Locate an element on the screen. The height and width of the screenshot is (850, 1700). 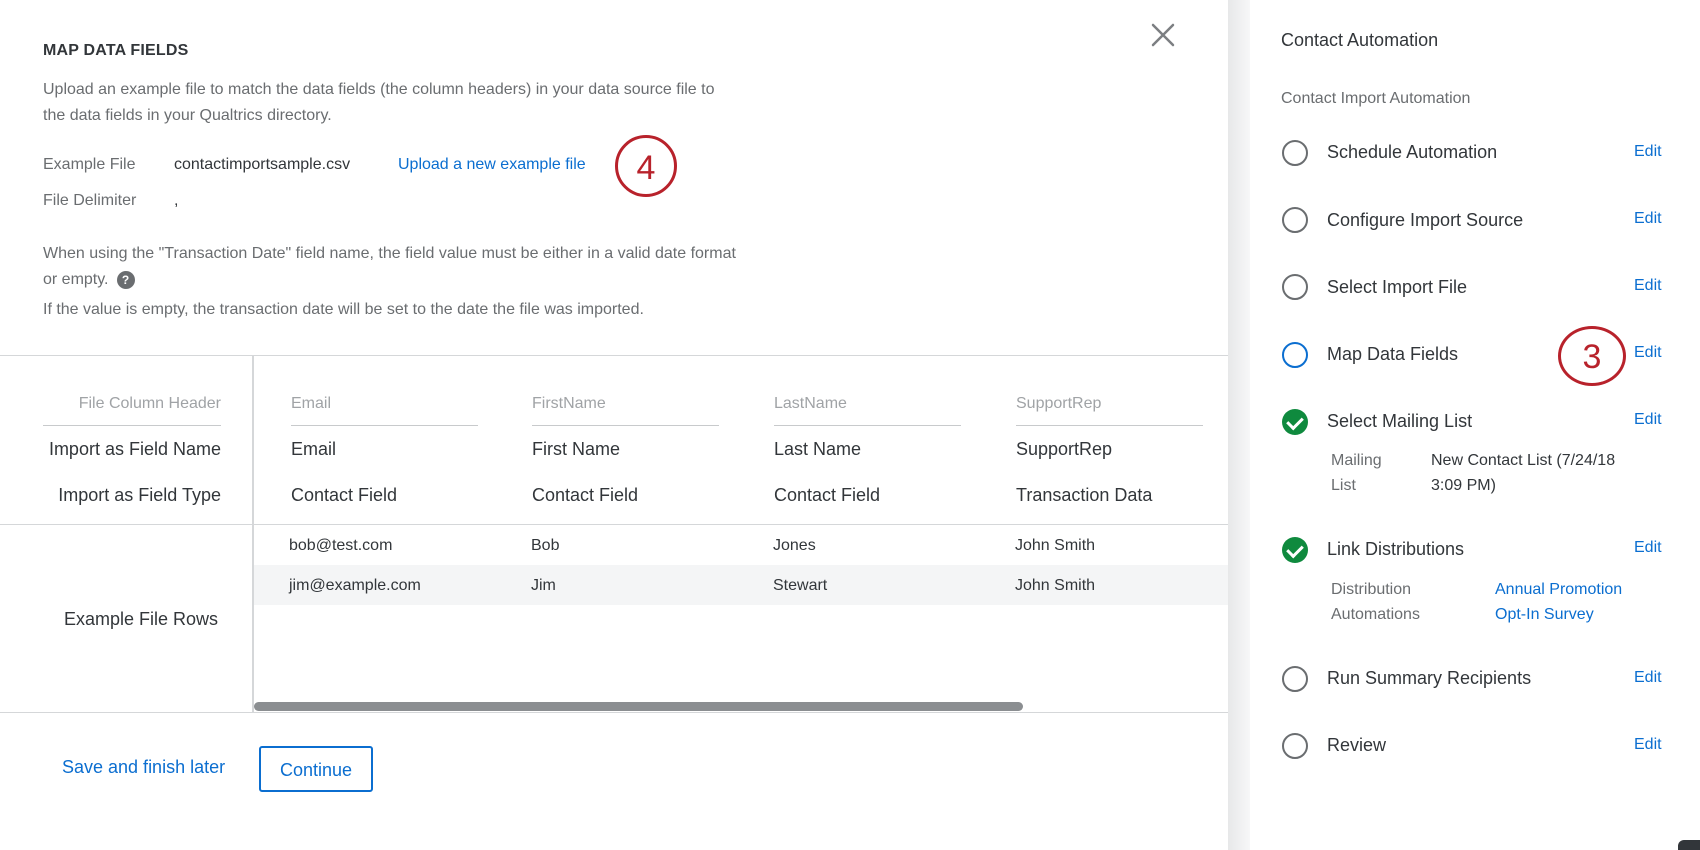
continue-button: Continue is located at coordinates (316, 769).